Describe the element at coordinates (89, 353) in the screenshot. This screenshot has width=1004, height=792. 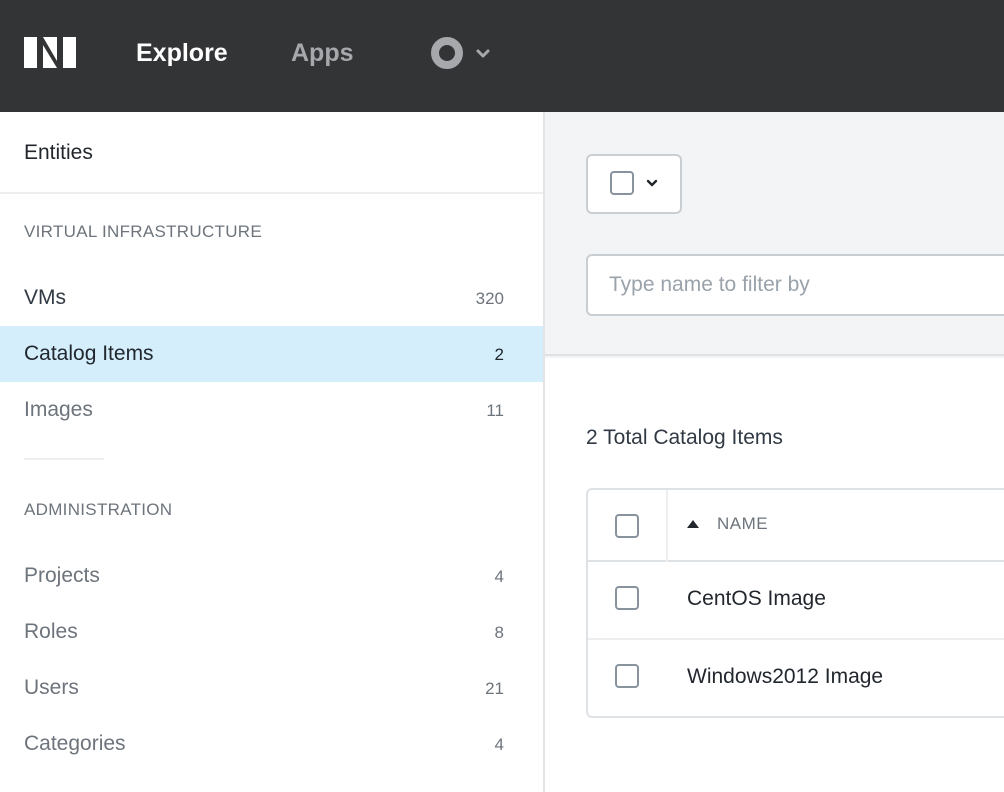
I see `sidebar-item-label: Catalog Items` at that location.